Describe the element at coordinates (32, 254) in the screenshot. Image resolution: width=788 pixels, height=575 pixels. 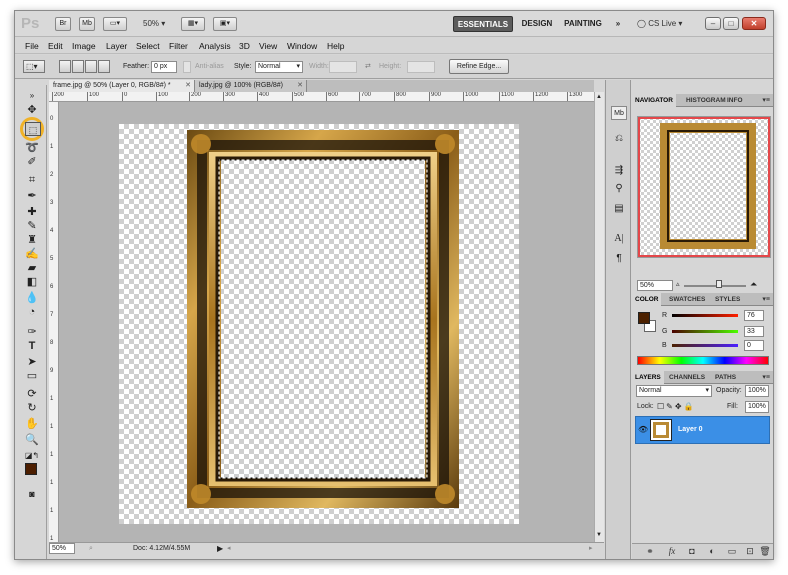
I see `history-brush-tool-icon: ✍` at that location.